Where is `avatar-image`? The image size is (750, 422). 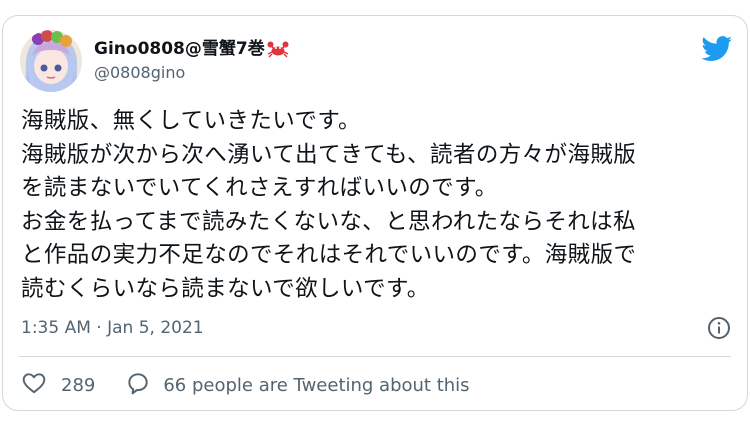 avatar-image is located at coordinates (51, 61).